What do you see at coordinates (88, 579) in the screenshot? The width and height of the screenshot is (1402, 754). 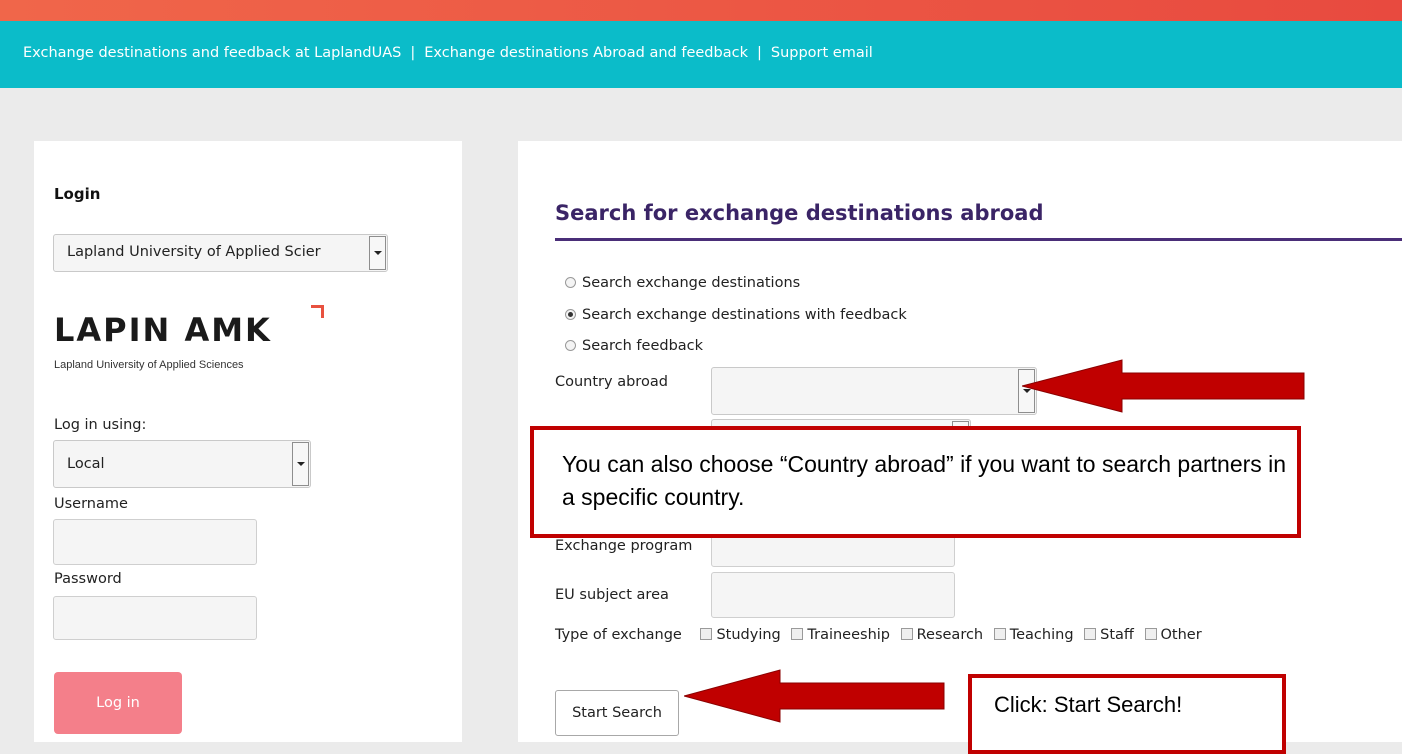 I see `password-label: Password` at bounding box center [88, 579].